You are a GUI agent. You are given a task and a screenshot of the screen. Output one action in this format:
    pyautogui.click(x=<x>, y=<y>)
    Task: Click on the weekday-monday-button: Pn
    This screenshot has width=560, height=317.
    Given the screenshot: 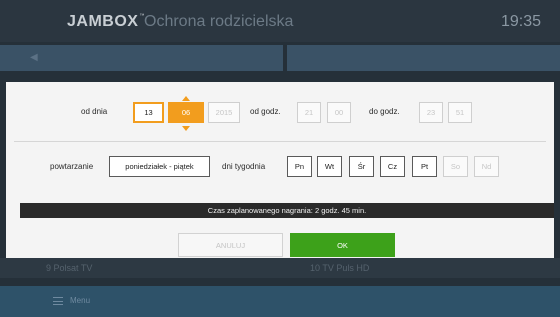 What is the action you would take?
    pyautogui.click(x=299, y=166)
    